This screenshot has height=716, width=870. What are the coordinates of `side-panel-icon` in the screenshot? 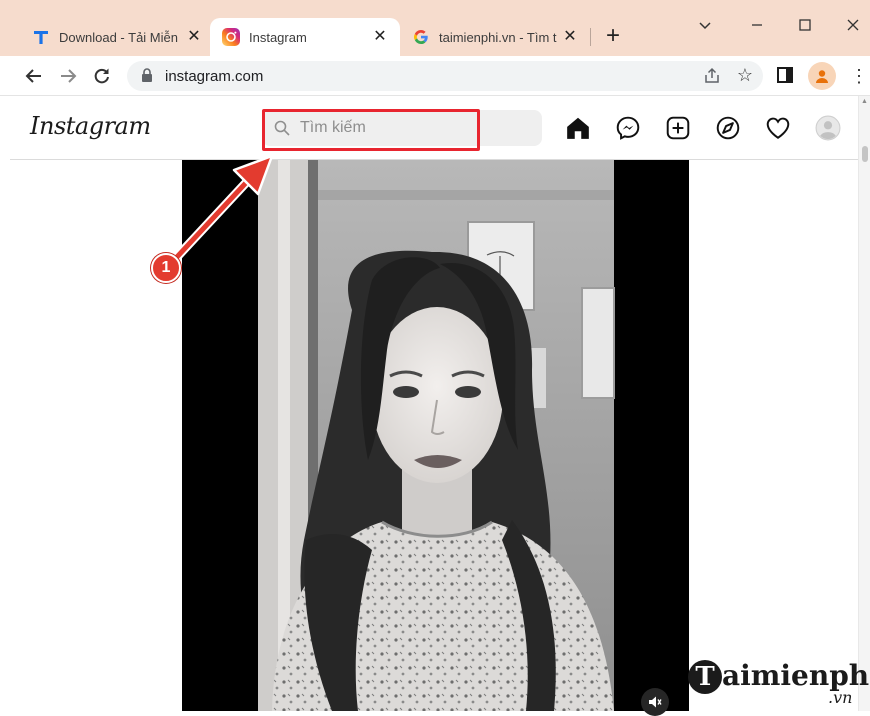 It's located at (786, 76).